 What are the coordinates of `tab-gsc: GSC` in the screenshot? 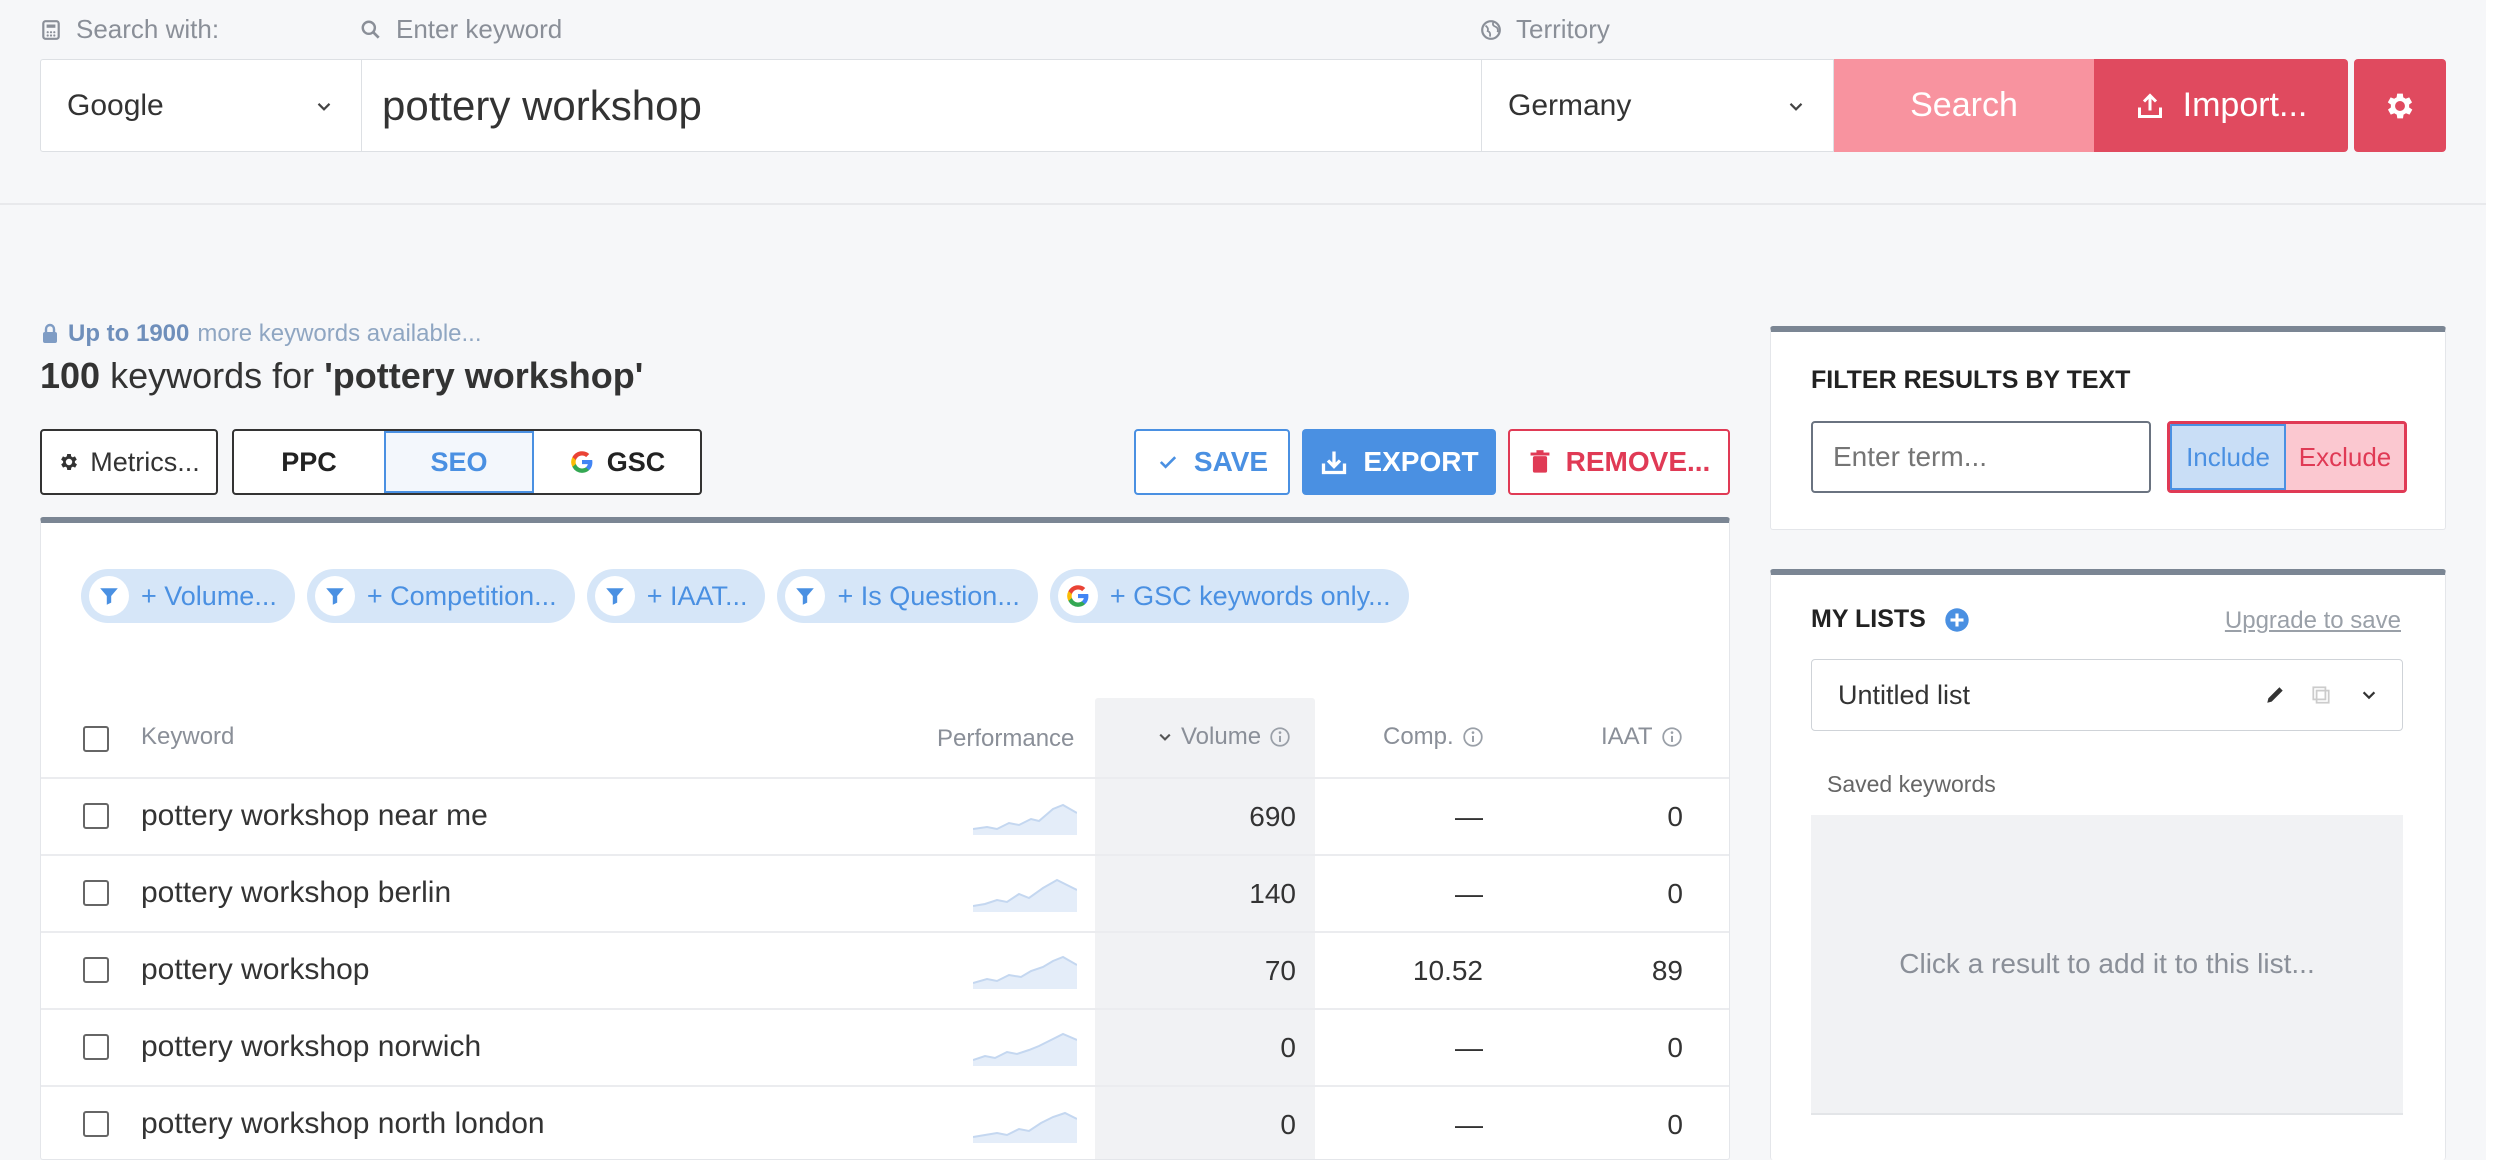 It's located at (617, 462).